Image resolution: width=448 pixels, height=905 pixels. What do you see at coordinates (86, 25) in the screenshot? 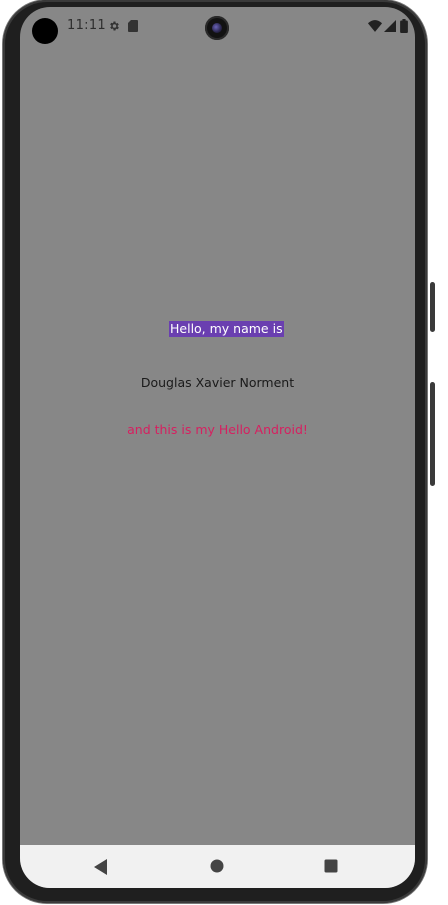
I see `status-time: 11:11` at bounding box center [86, 25].